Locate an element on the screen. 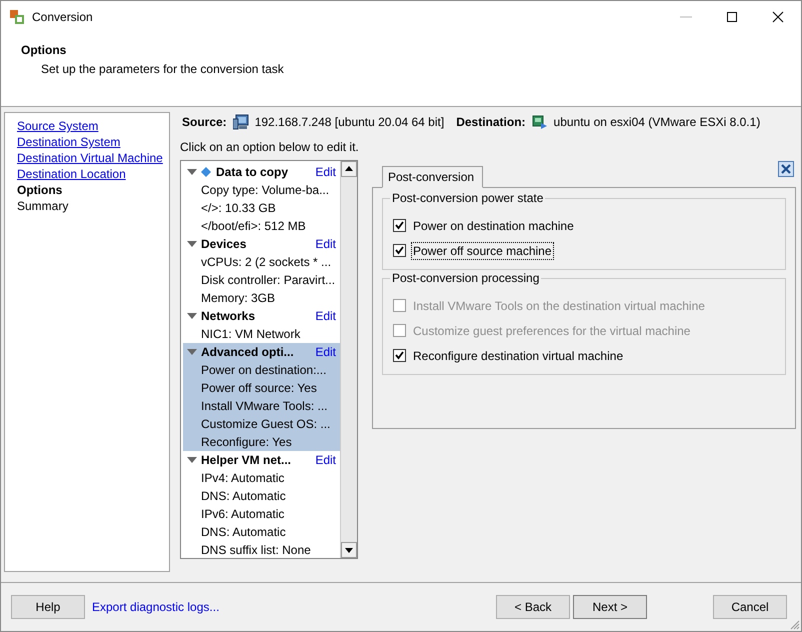 This screenshot has height=632, width=802. scroll-up-icon is located at coordinates (349, 169).